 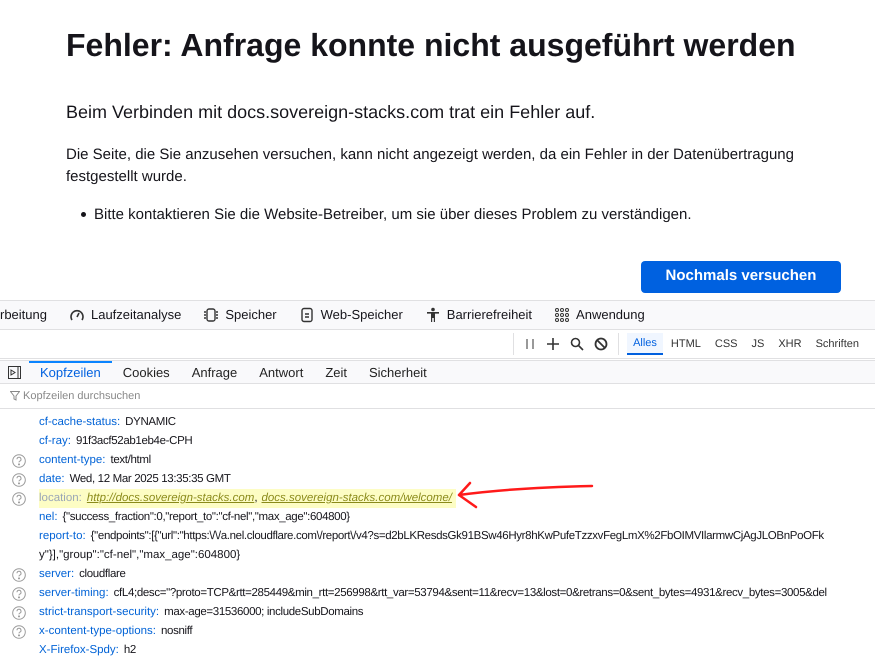 I want to click on type-filter: XHR, so click(x=790, y=344).